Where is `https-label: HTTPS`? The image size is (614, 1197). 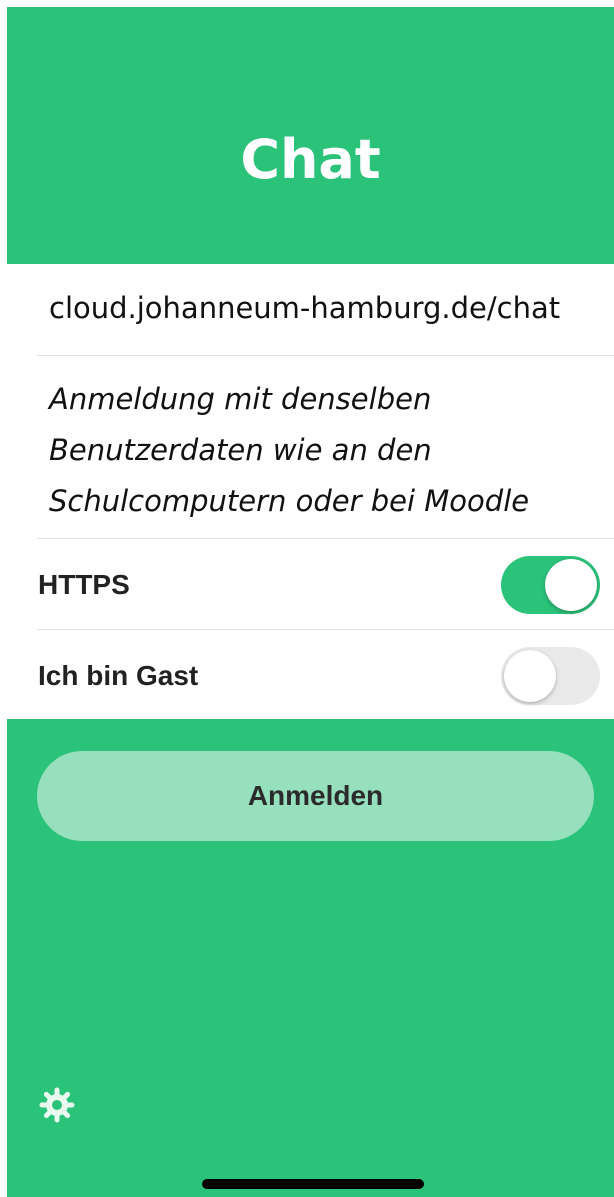
https-label: HTTPS is located at coordinates (84, 584).